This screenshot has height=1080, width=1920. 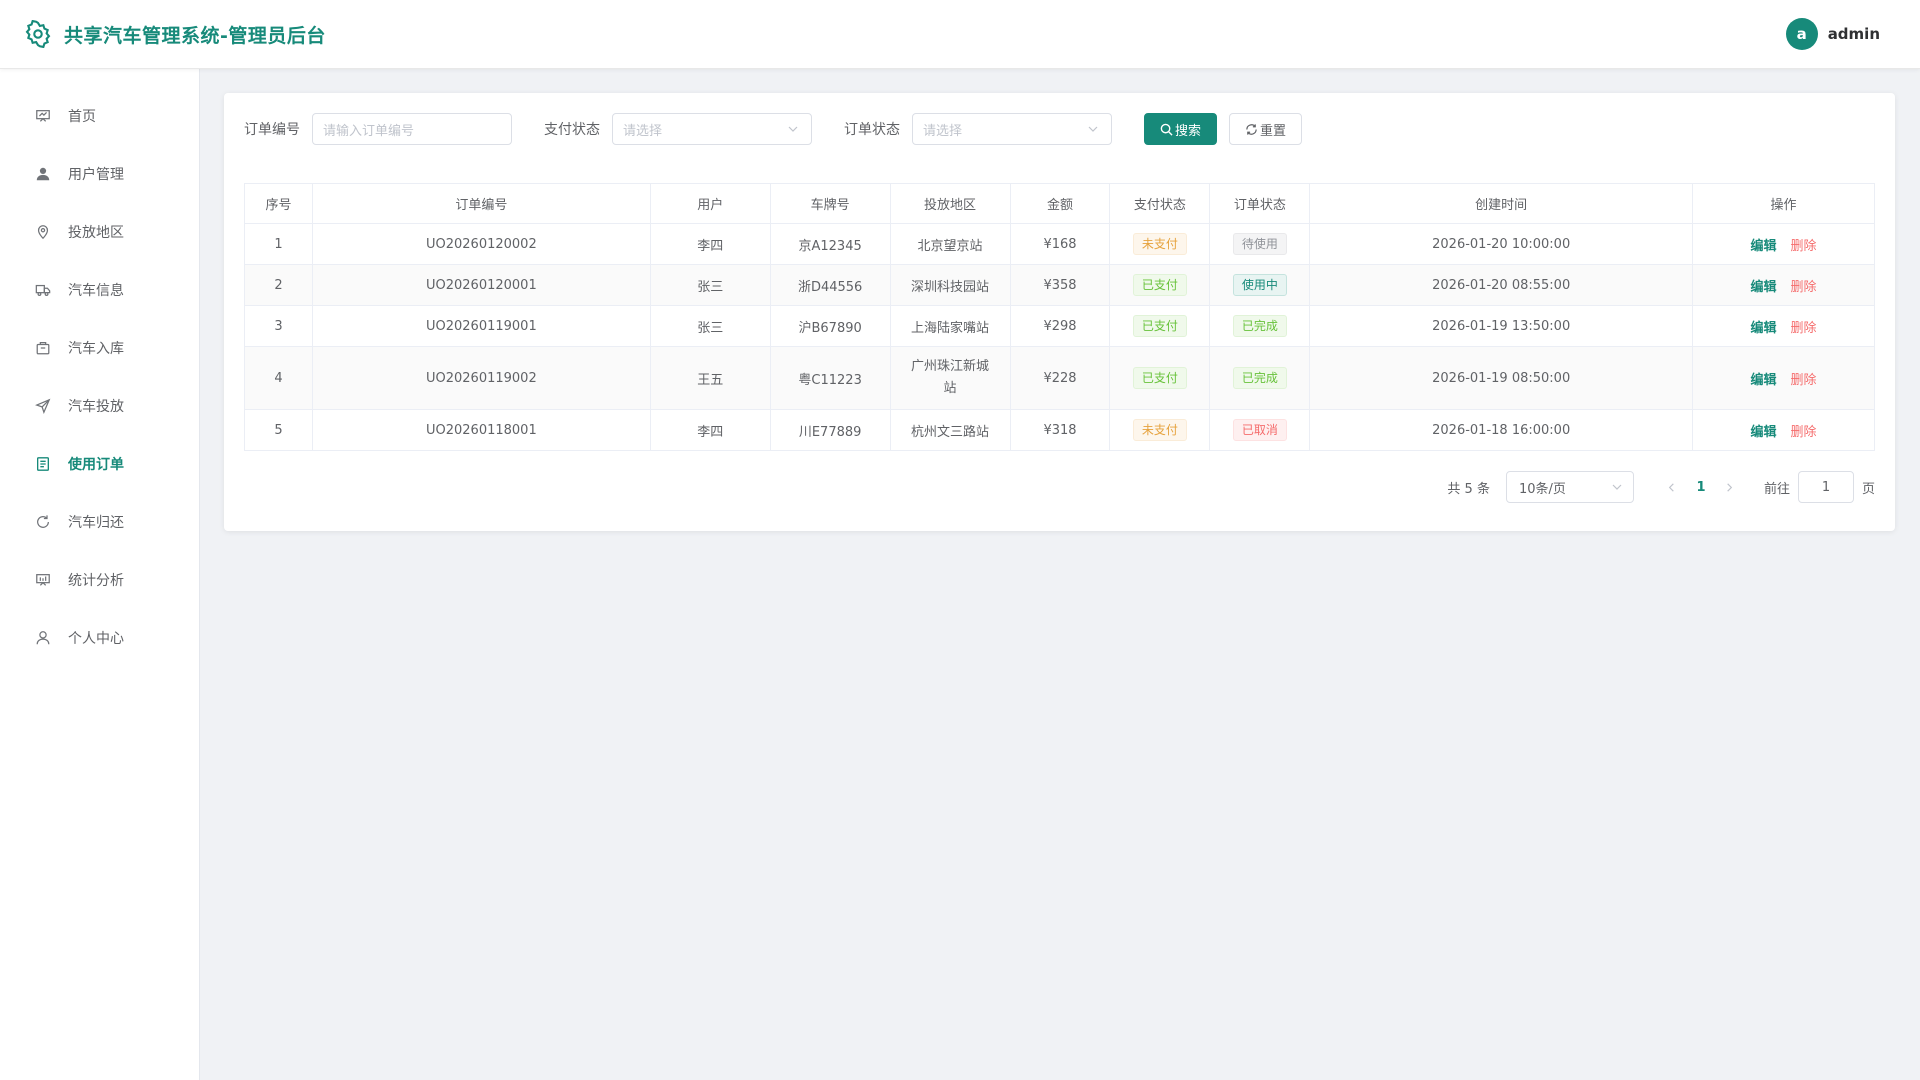 I want to click on sidebar-item-users: 用户管理, so click(x=99, y=174).